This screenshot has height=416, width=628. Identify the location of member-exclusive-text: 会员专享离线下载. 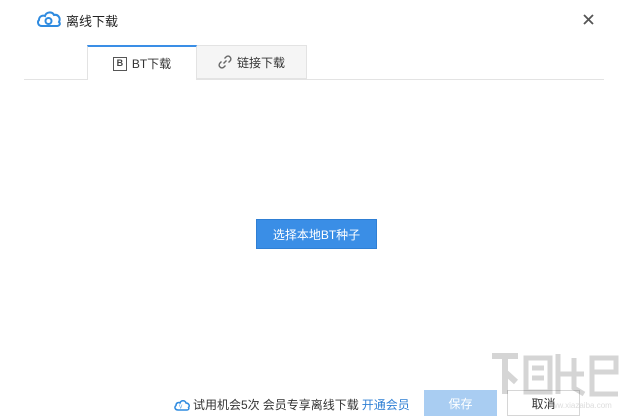
(310, 405).